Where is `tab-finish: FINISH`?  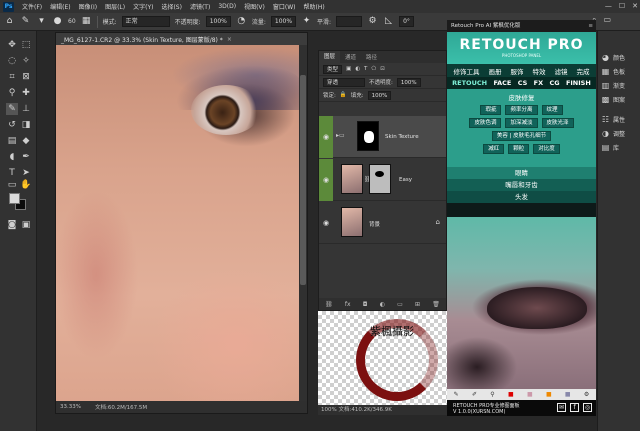 tab-finish: FINISH is located at coordinates (578, 83).